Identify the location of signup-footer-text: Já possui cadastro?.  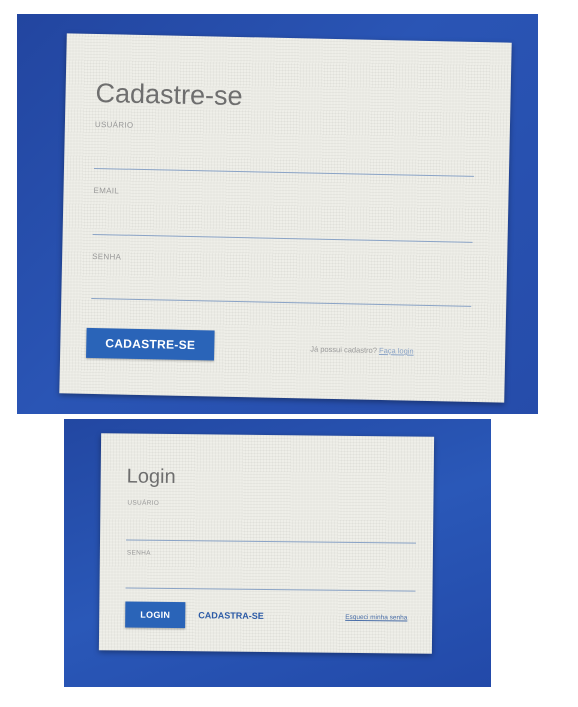
(344, 349).